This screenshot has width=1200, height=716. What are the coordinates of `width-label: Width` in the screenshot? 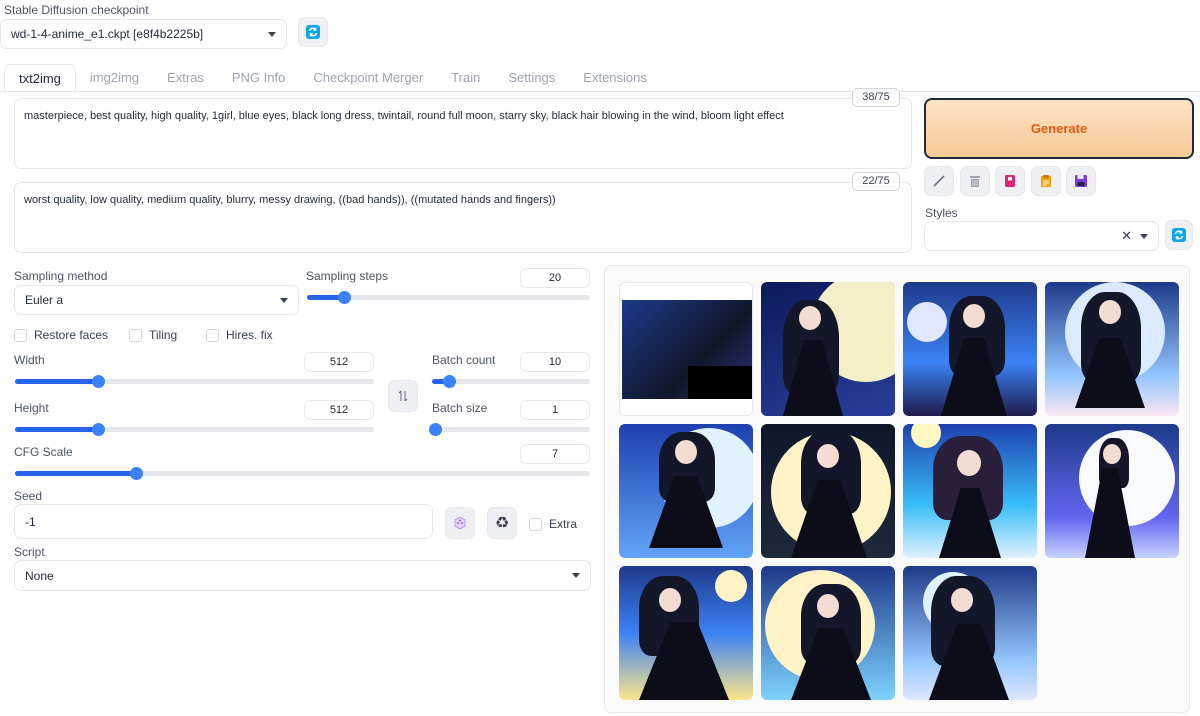 It's located at (29, 360).